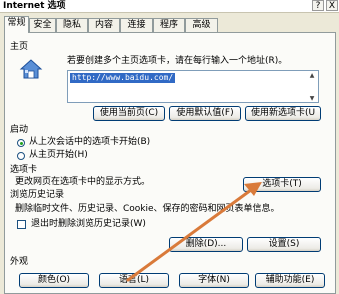 Image resolution: width=339 pixels, height=294 pixels. I want to click on history-heading: 浏览历史记录, so click(37, 195).